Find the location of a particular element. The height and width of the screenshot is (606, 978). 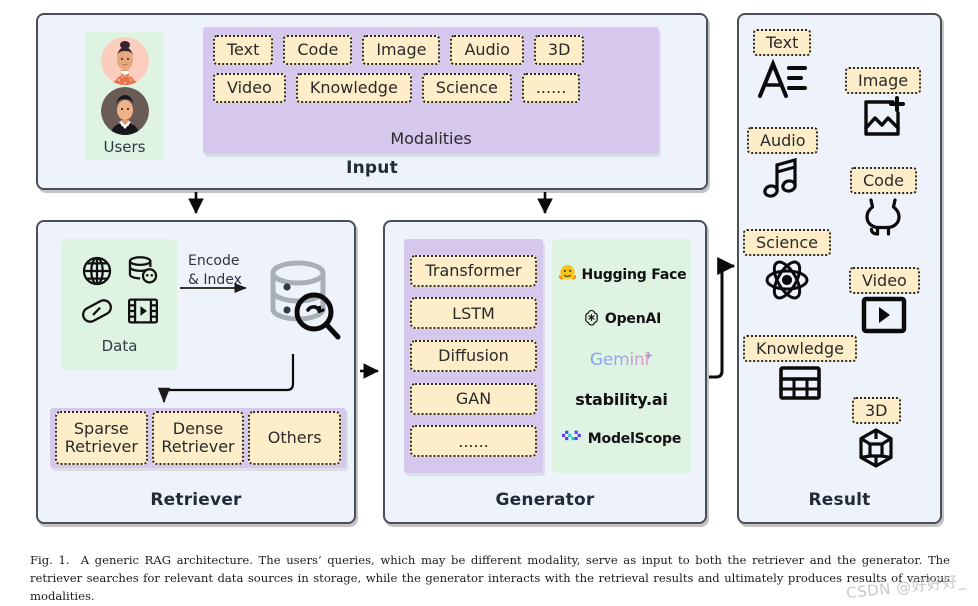

users-group: Users is located at coordinates (124, 96).